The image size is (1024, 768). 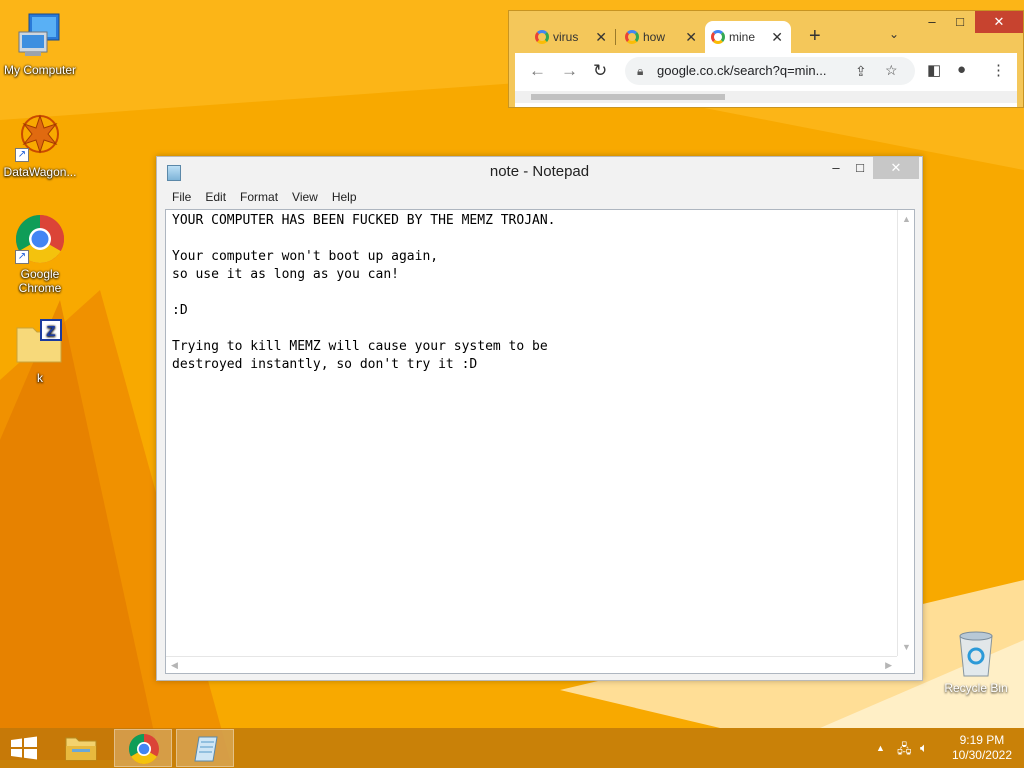 What do you see at coordinates (40, 378) in the screenshot?
I see `desktop-icon-label: k` at bounding box center [40, 378].